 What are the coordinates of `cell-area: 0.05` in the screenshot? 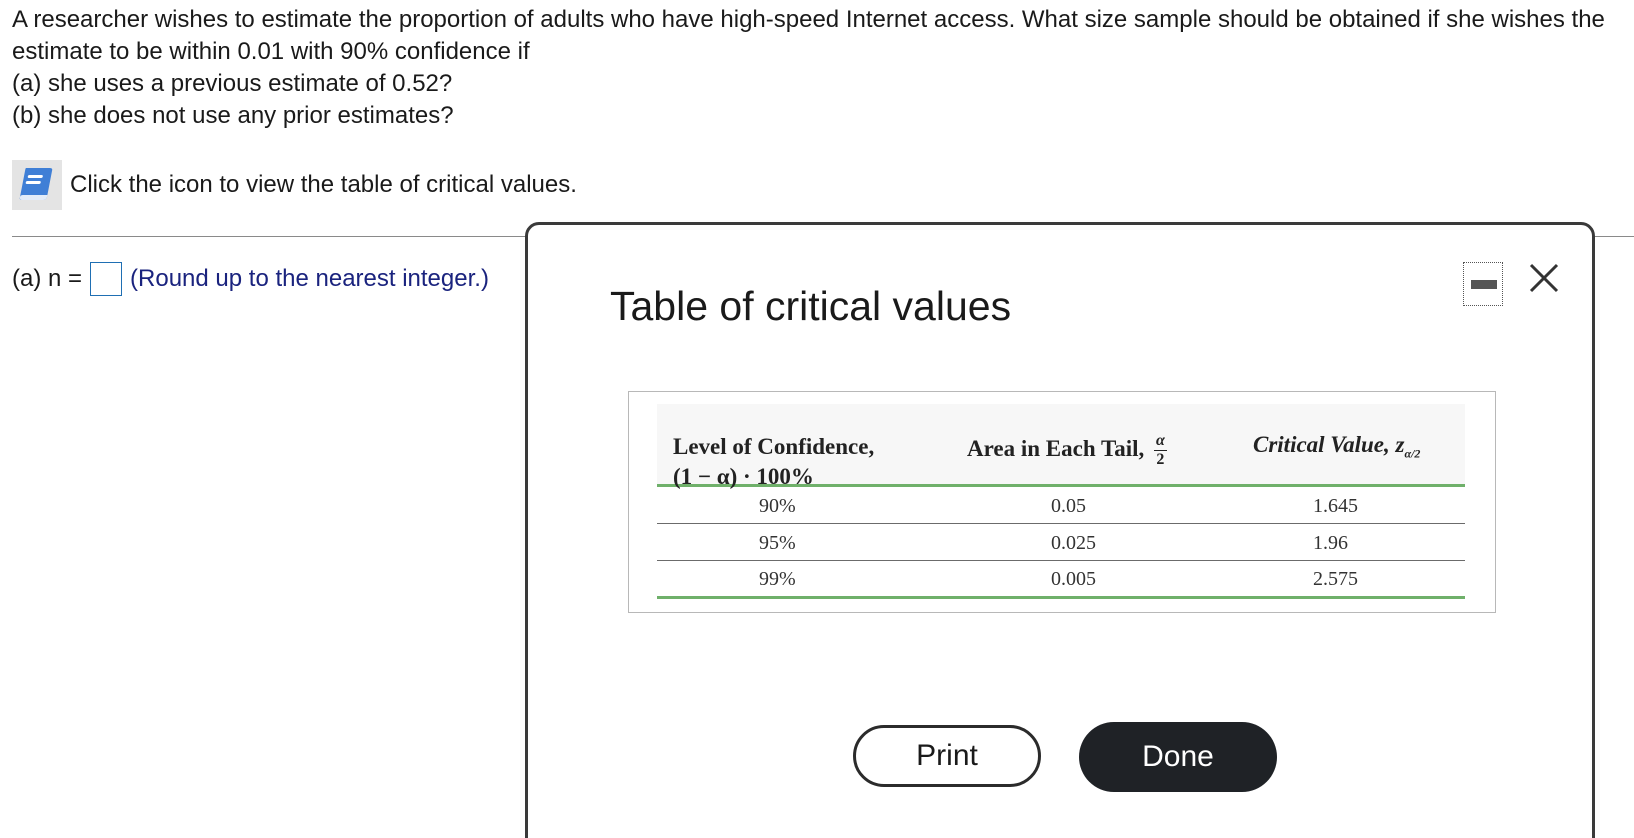 It's located at (1068, 506).